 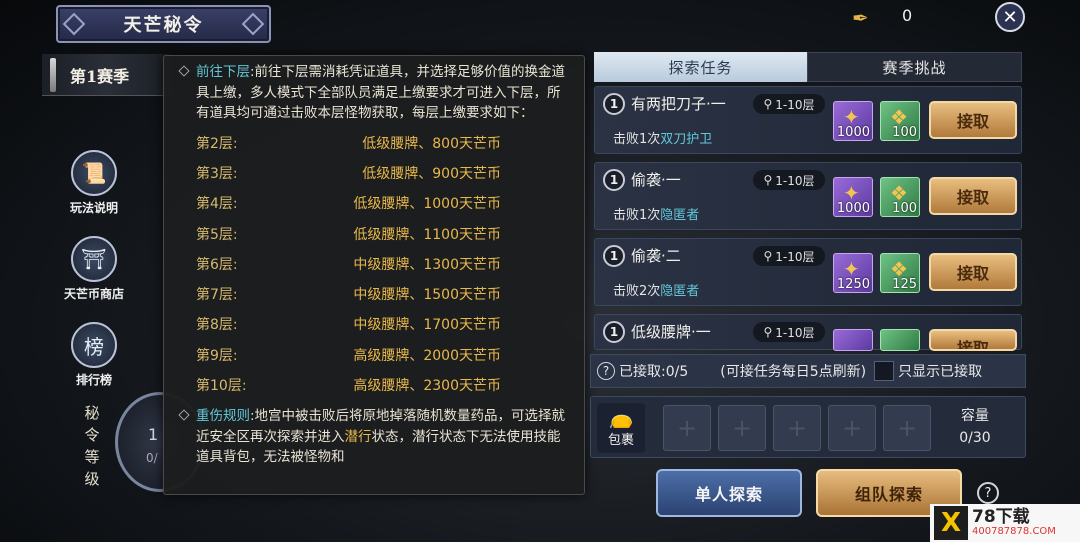 What do you see at coordinates (680, 215) in the screenshot?
I see `task-target: 隐匿者` at bounding box center [680, 215].